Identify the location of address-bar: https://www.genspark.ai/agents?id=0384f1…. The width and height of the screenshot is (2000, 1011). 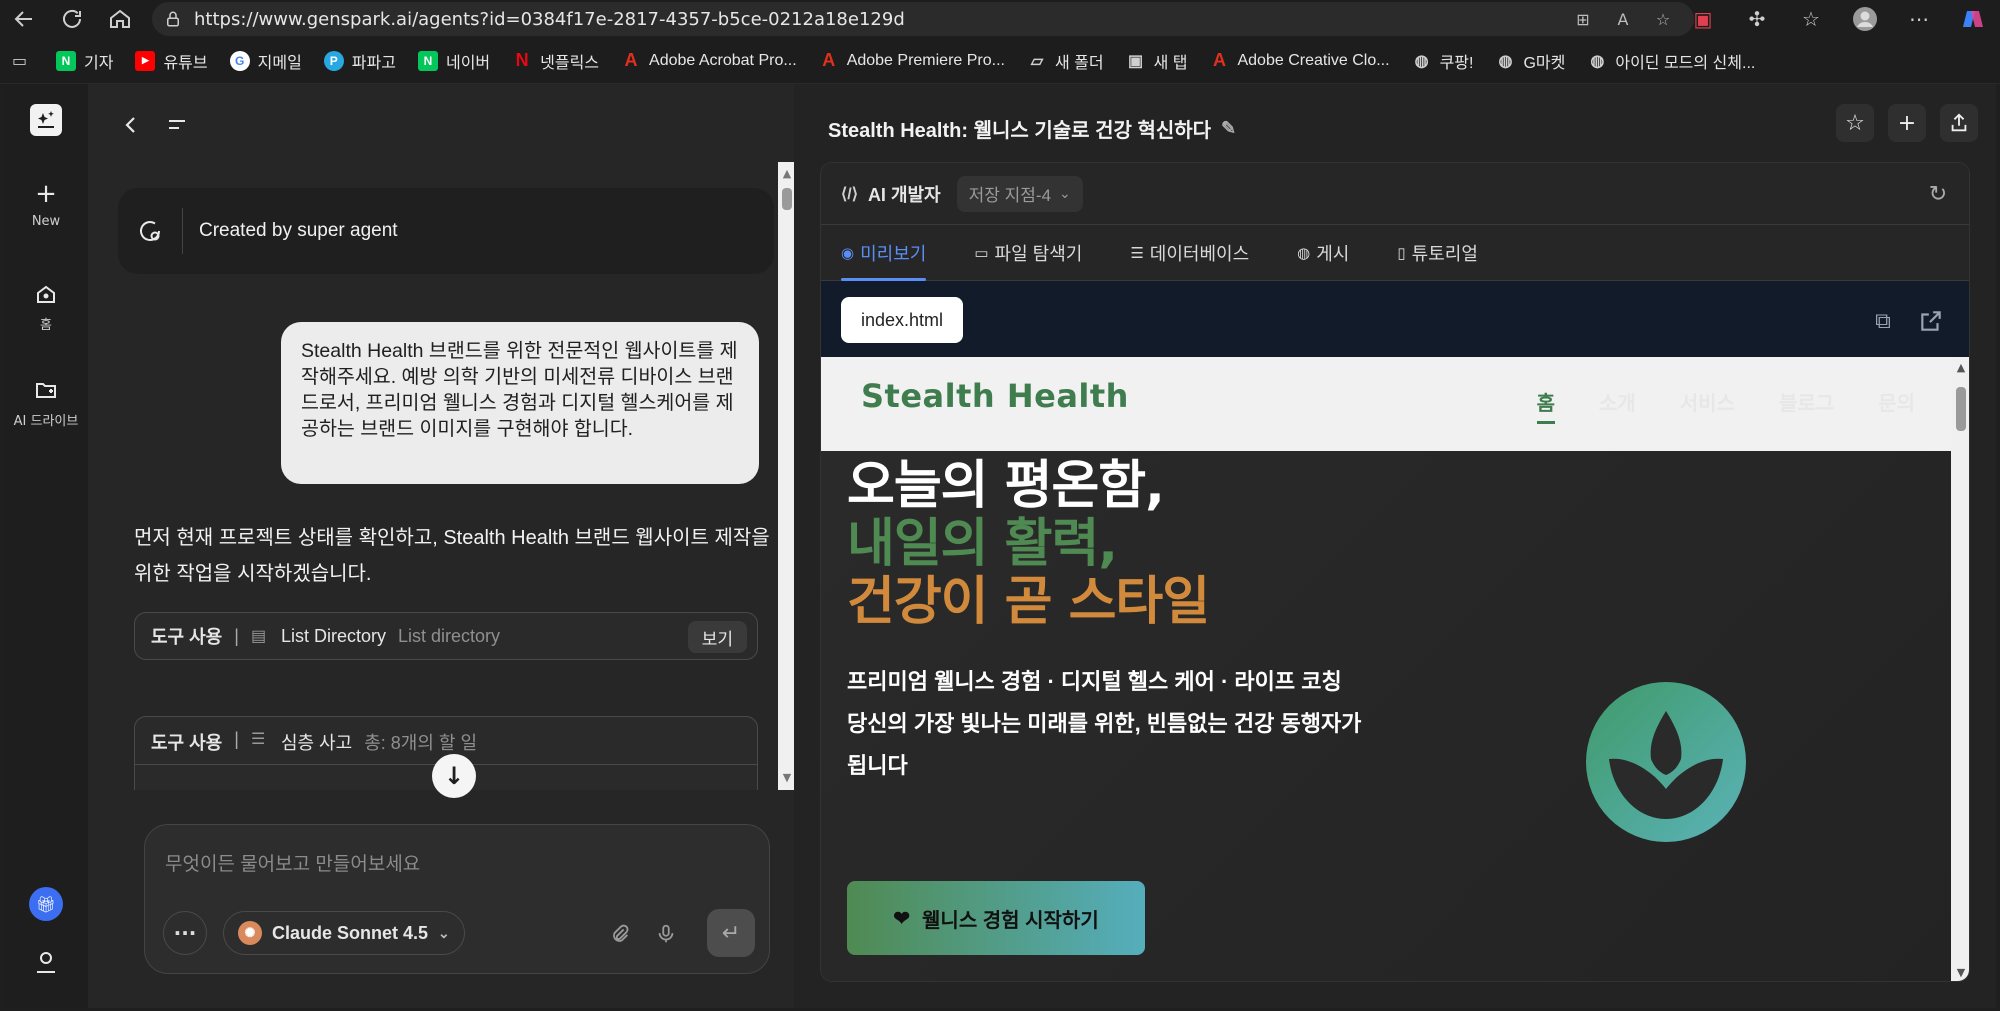
(923, 19).